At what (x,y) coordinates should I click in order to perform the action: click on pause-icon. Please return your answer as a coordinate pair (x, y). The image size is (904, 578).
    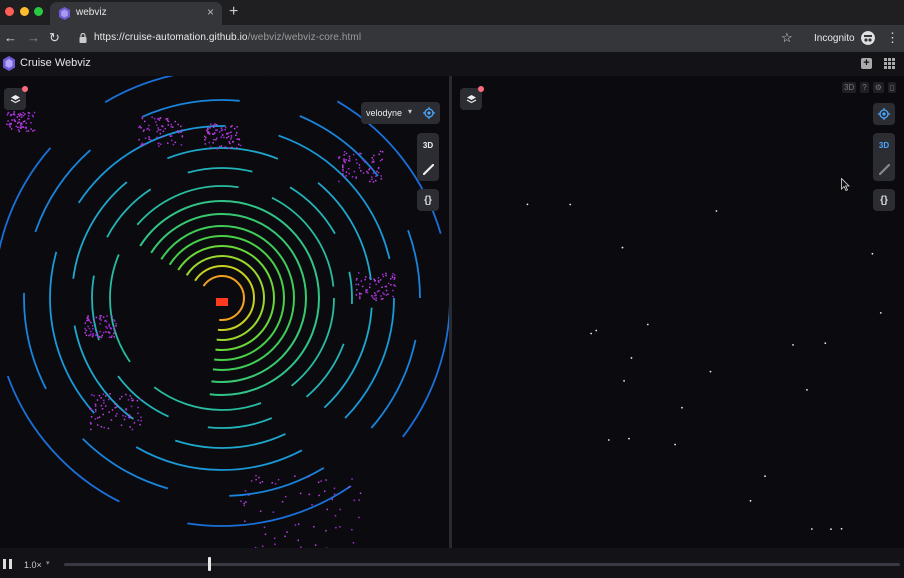
    Looking at the image, I should click on (8, 564).